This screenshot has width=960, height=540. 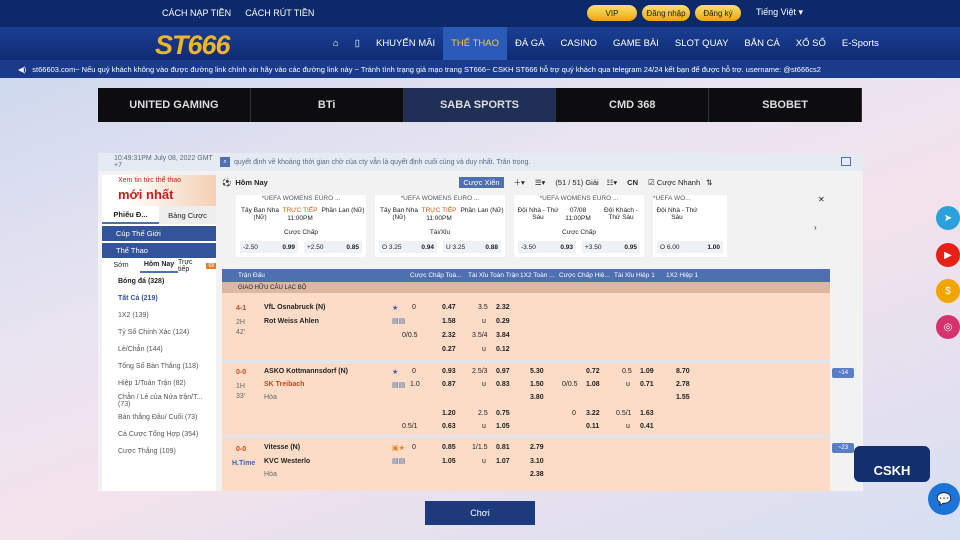 What do you see at coordinates (22, 69) in the screenshot?
I see `speaker-icon: ◀)` at bounding box center [22, 69].